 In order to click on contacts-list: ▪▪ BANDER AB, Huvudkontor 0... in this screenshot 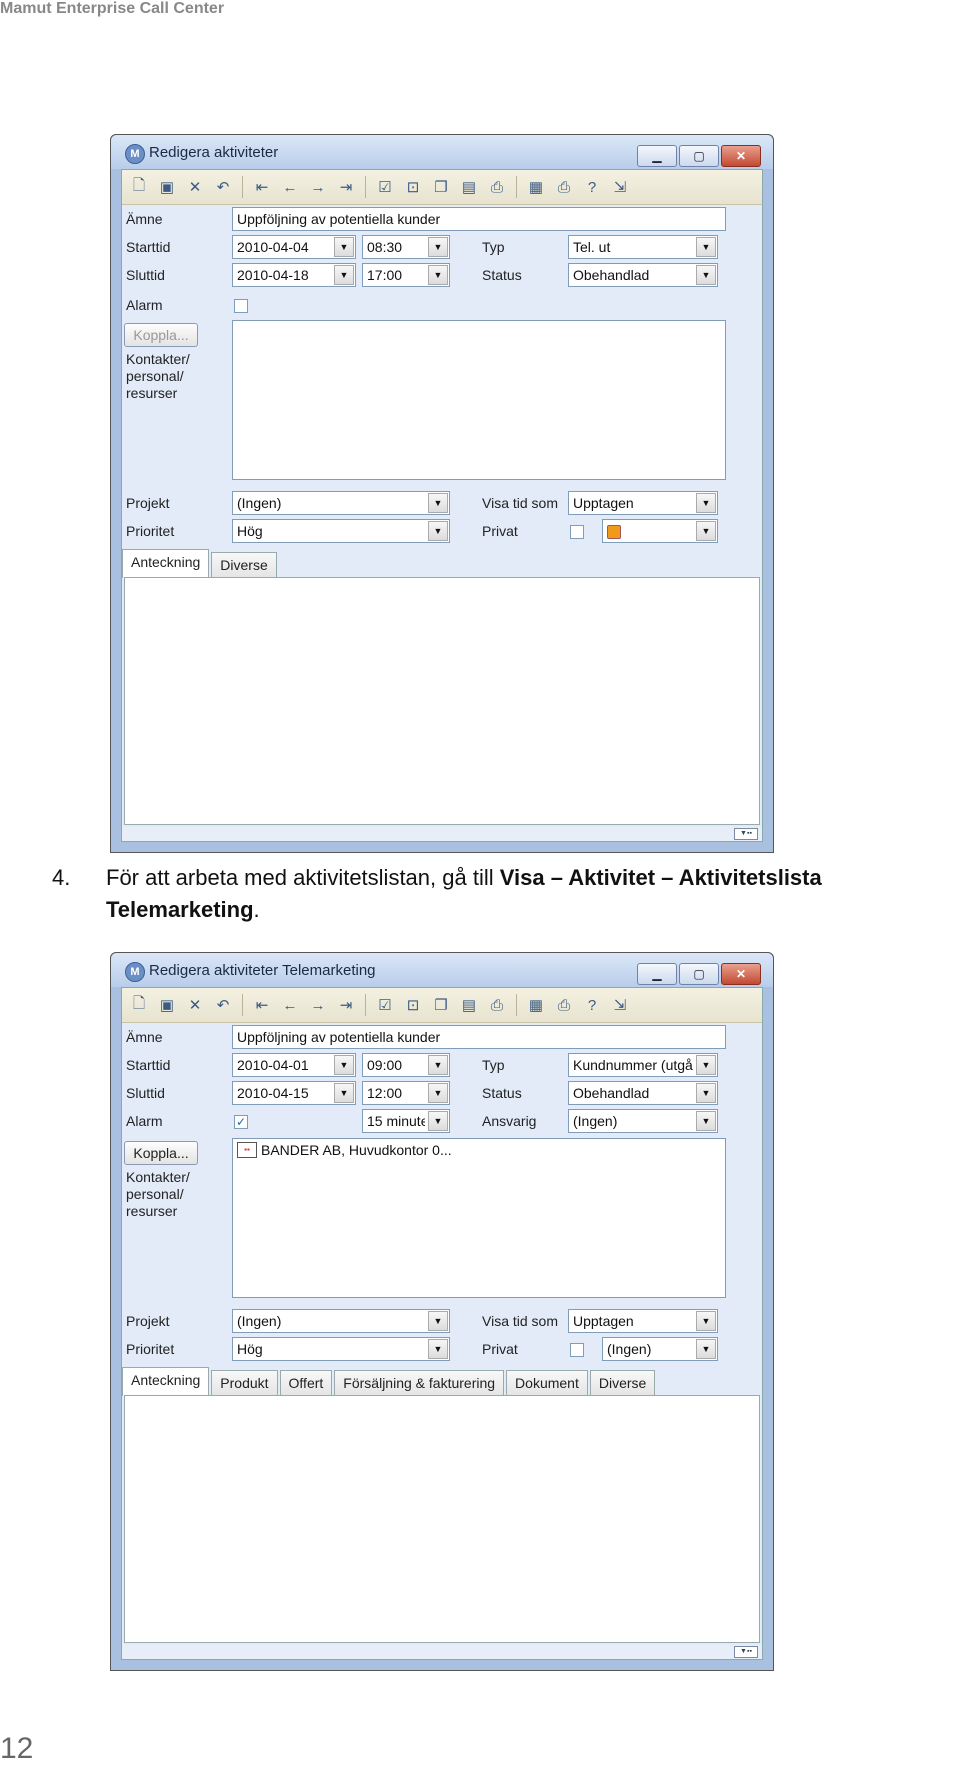, I will do `click(479, 1218)`.